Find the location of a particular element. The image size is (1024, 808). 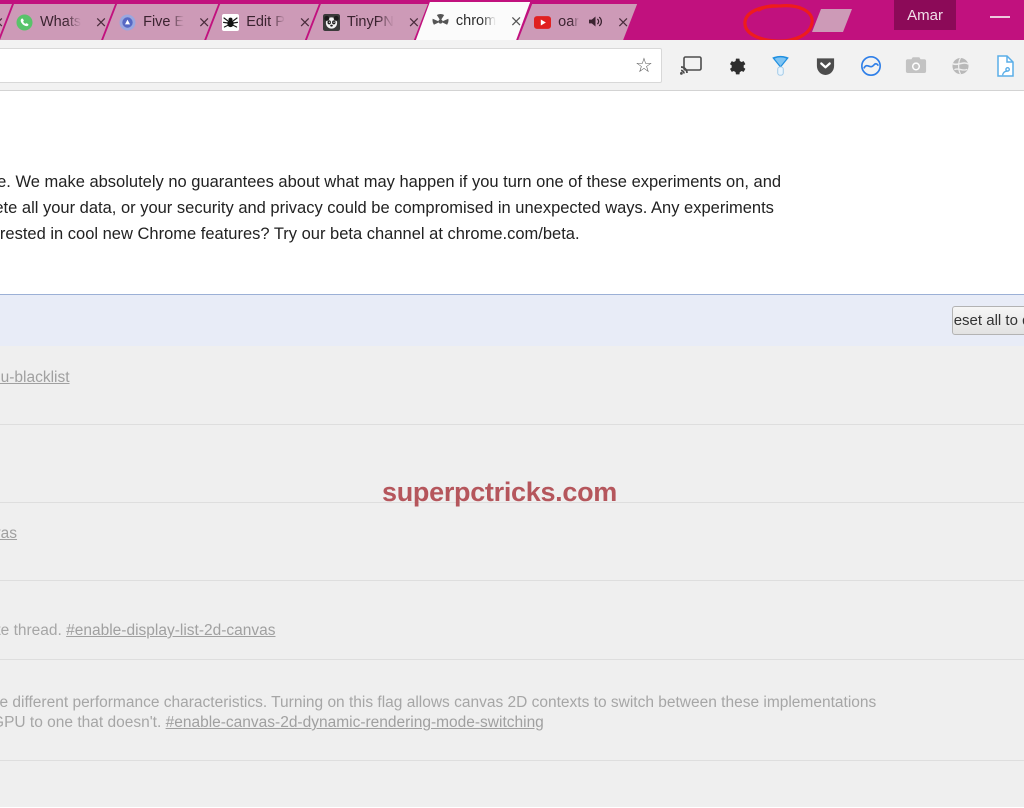

window-minimize-button is located at coordinates (1000, 17).